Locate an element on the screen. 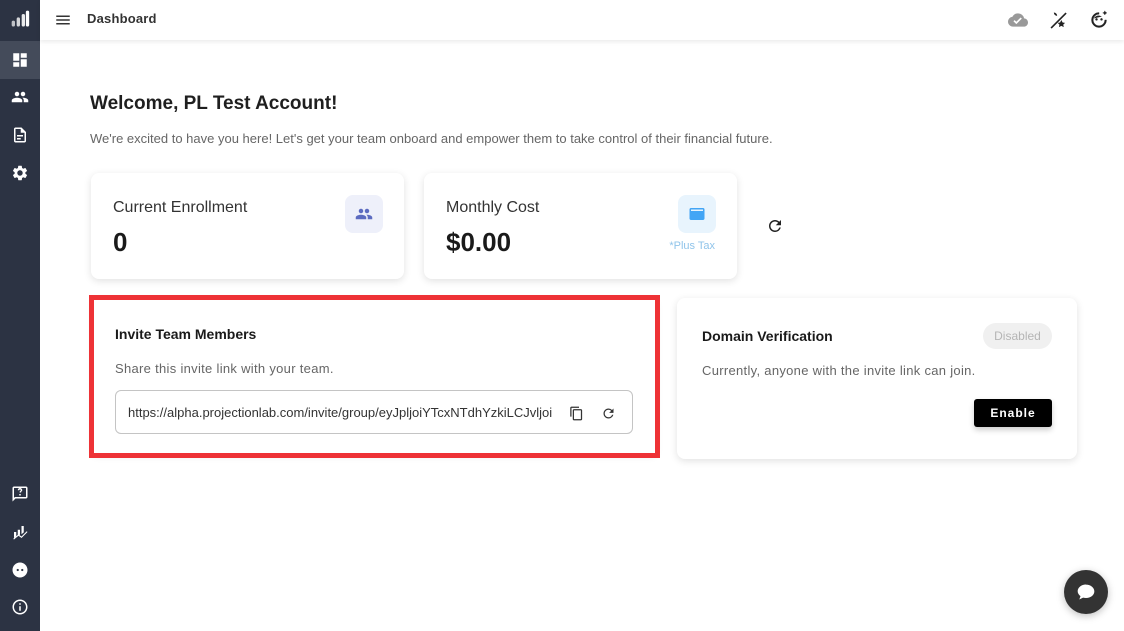 The width and height of the screenshot is (1124, 631). sidebar is located at coordinates (20, 315).